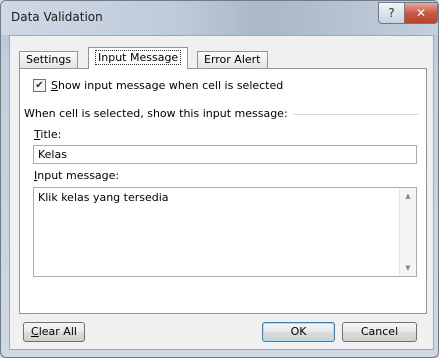  I want to click on tab-input-message: Input Message, so click(138, 58).